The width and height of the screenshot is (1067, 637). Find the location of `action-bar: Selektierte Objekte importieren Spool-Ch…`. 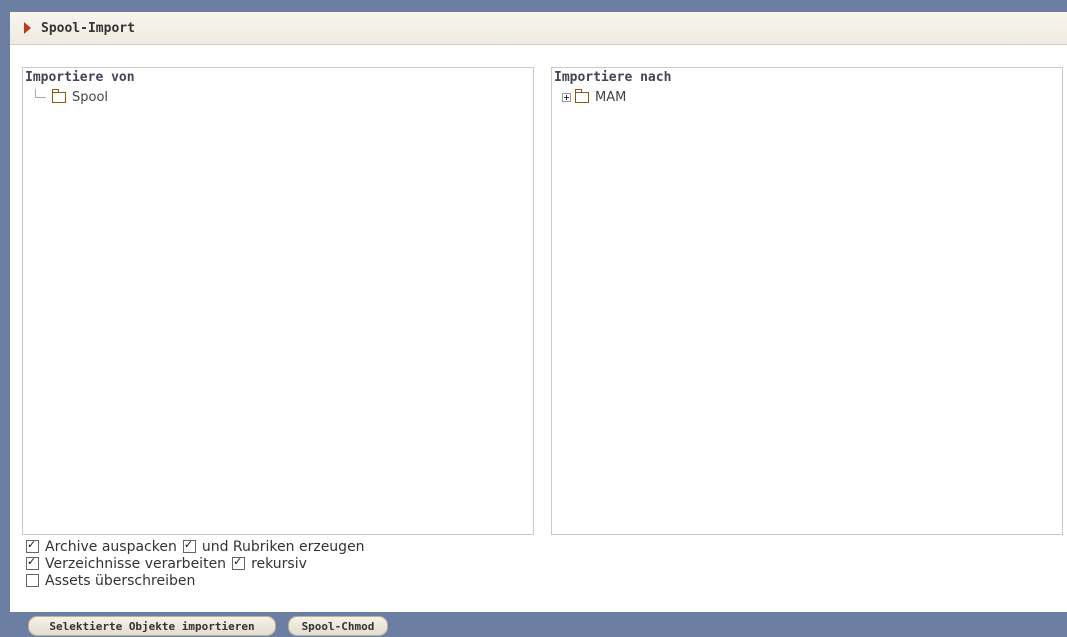

action-bar: Selektierte Objekte importieren Spool-Ch… is located at coordinates (538, 624).